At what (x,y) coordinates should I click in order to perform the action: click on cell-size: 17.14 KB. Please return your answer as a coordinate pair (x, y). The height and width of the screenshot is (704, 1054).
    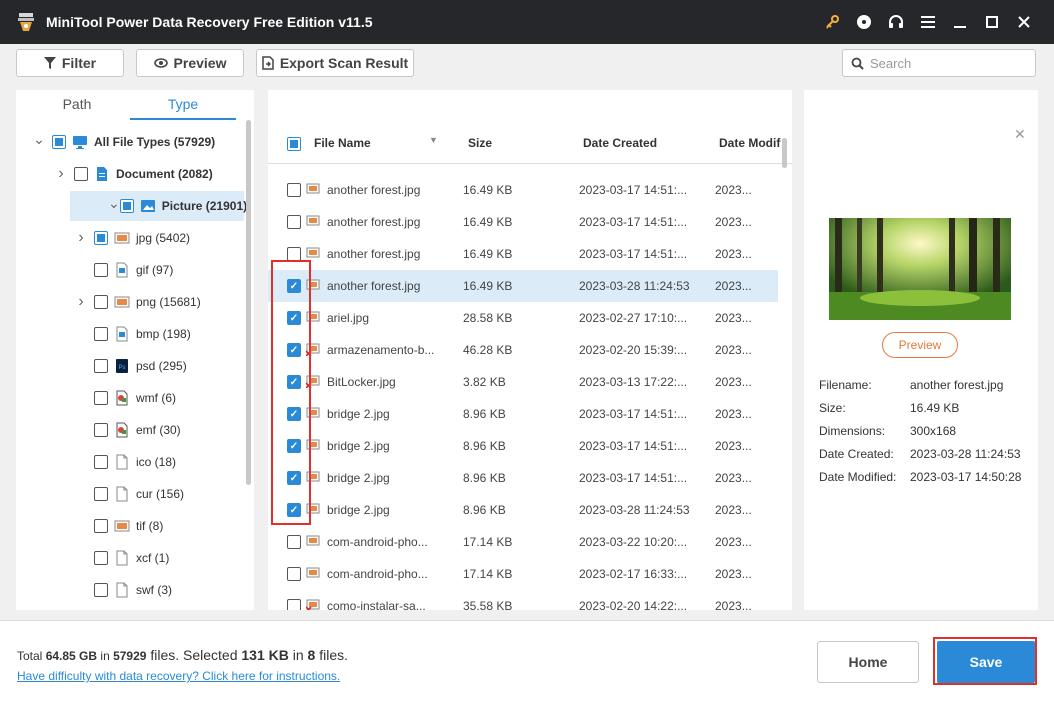
    Looking at the image, I should click on (488, 574).